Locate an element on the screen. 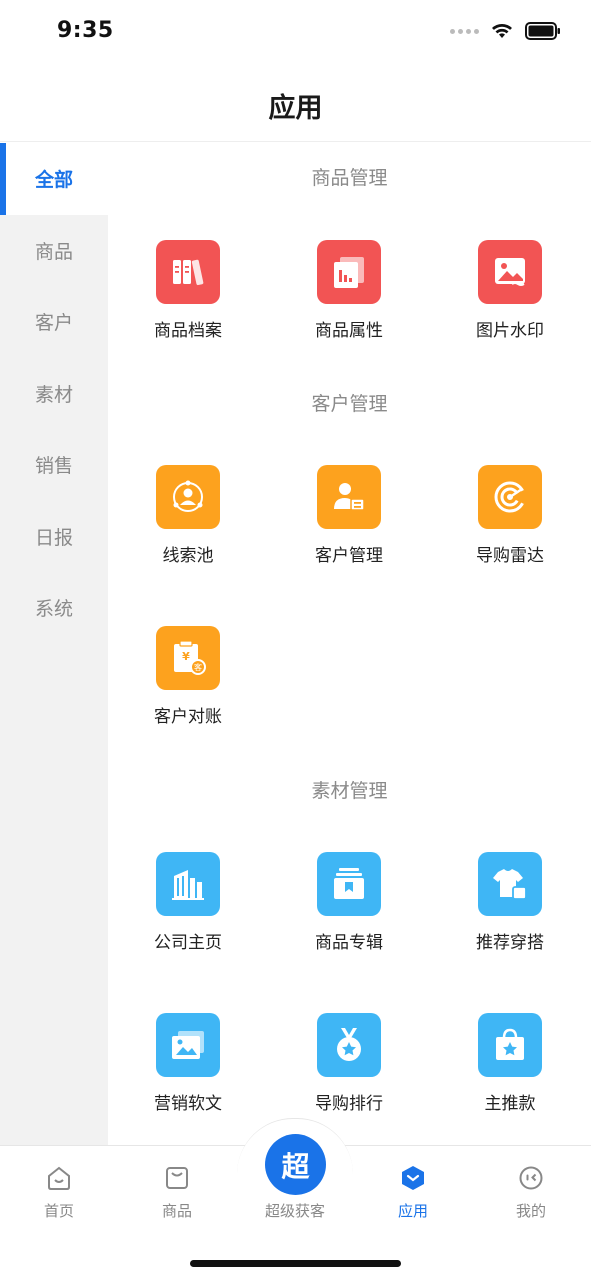 This screenshot has width=591, height=1280. tile-customer-management: 客户管理 is located at coordinates (349, 520).